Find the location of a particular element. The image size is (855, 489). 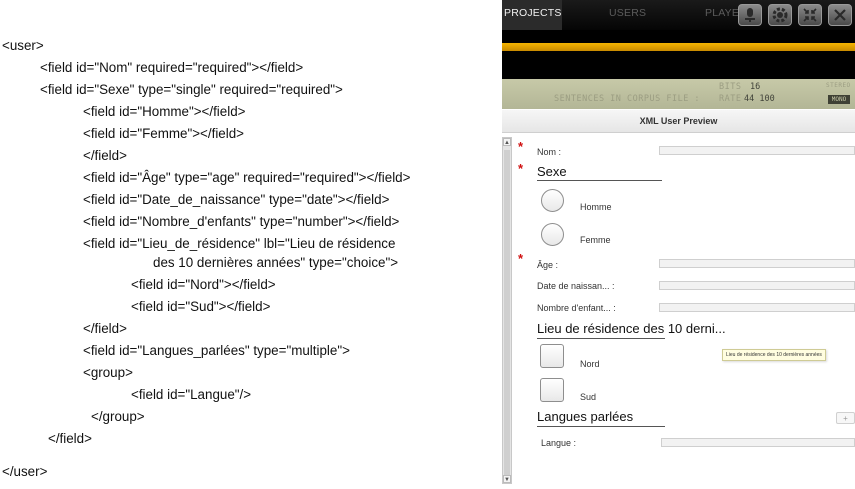

xml-line: <field id="Sud"></field> is located at coordinates (201, 306).